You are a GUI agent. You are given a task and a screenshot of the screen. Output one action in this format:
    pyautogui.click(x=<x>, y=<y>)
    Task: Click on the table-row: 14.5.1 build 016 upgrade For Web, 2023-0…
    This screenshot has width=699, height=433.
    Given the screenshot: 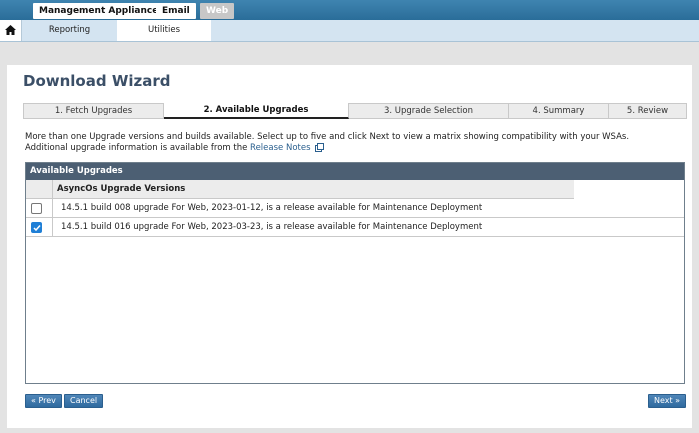 What is the action you would take?
    pyautogui.click(x=355, y=227)
    